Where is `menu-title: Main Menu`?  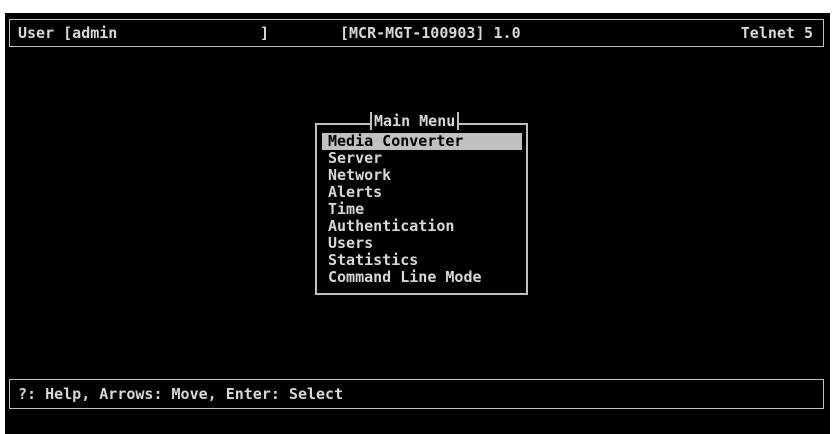
menu-title: Main Menu is located at coordinates (415, 121).